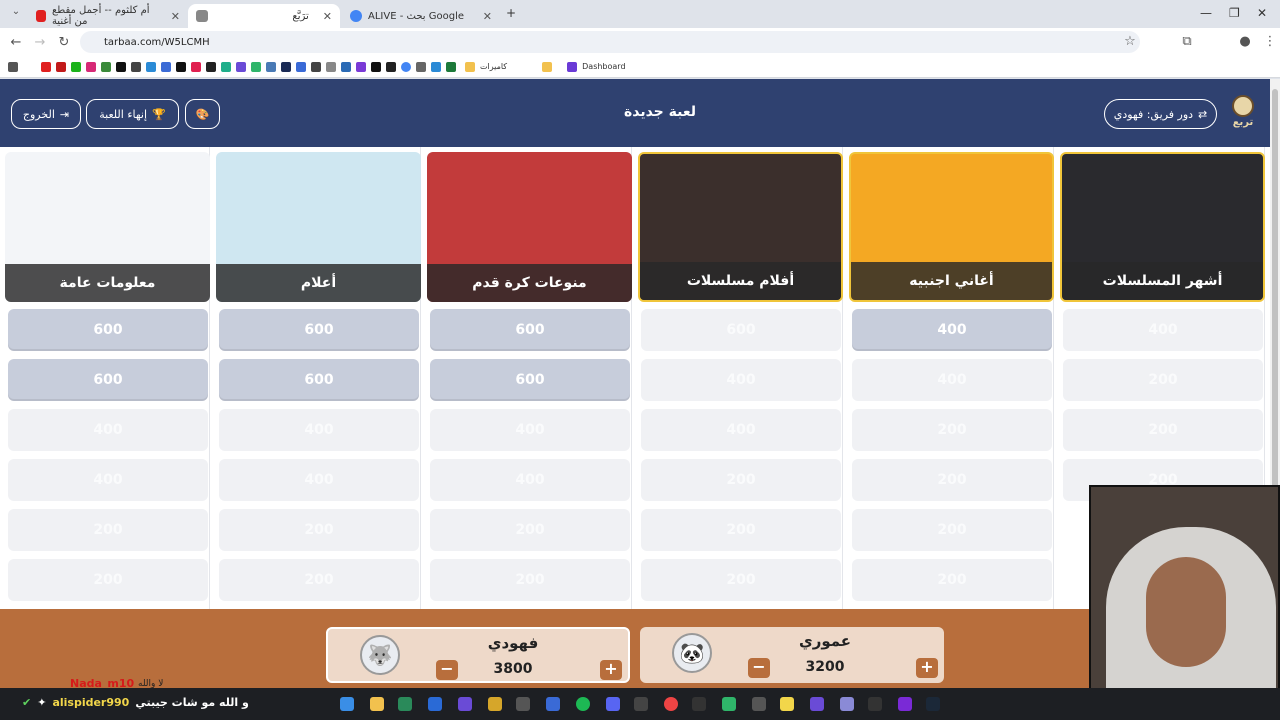  Describe the element at coordinates (16, 11) in the screenshot. I see `tab-search-icon: ⌄` at that location.